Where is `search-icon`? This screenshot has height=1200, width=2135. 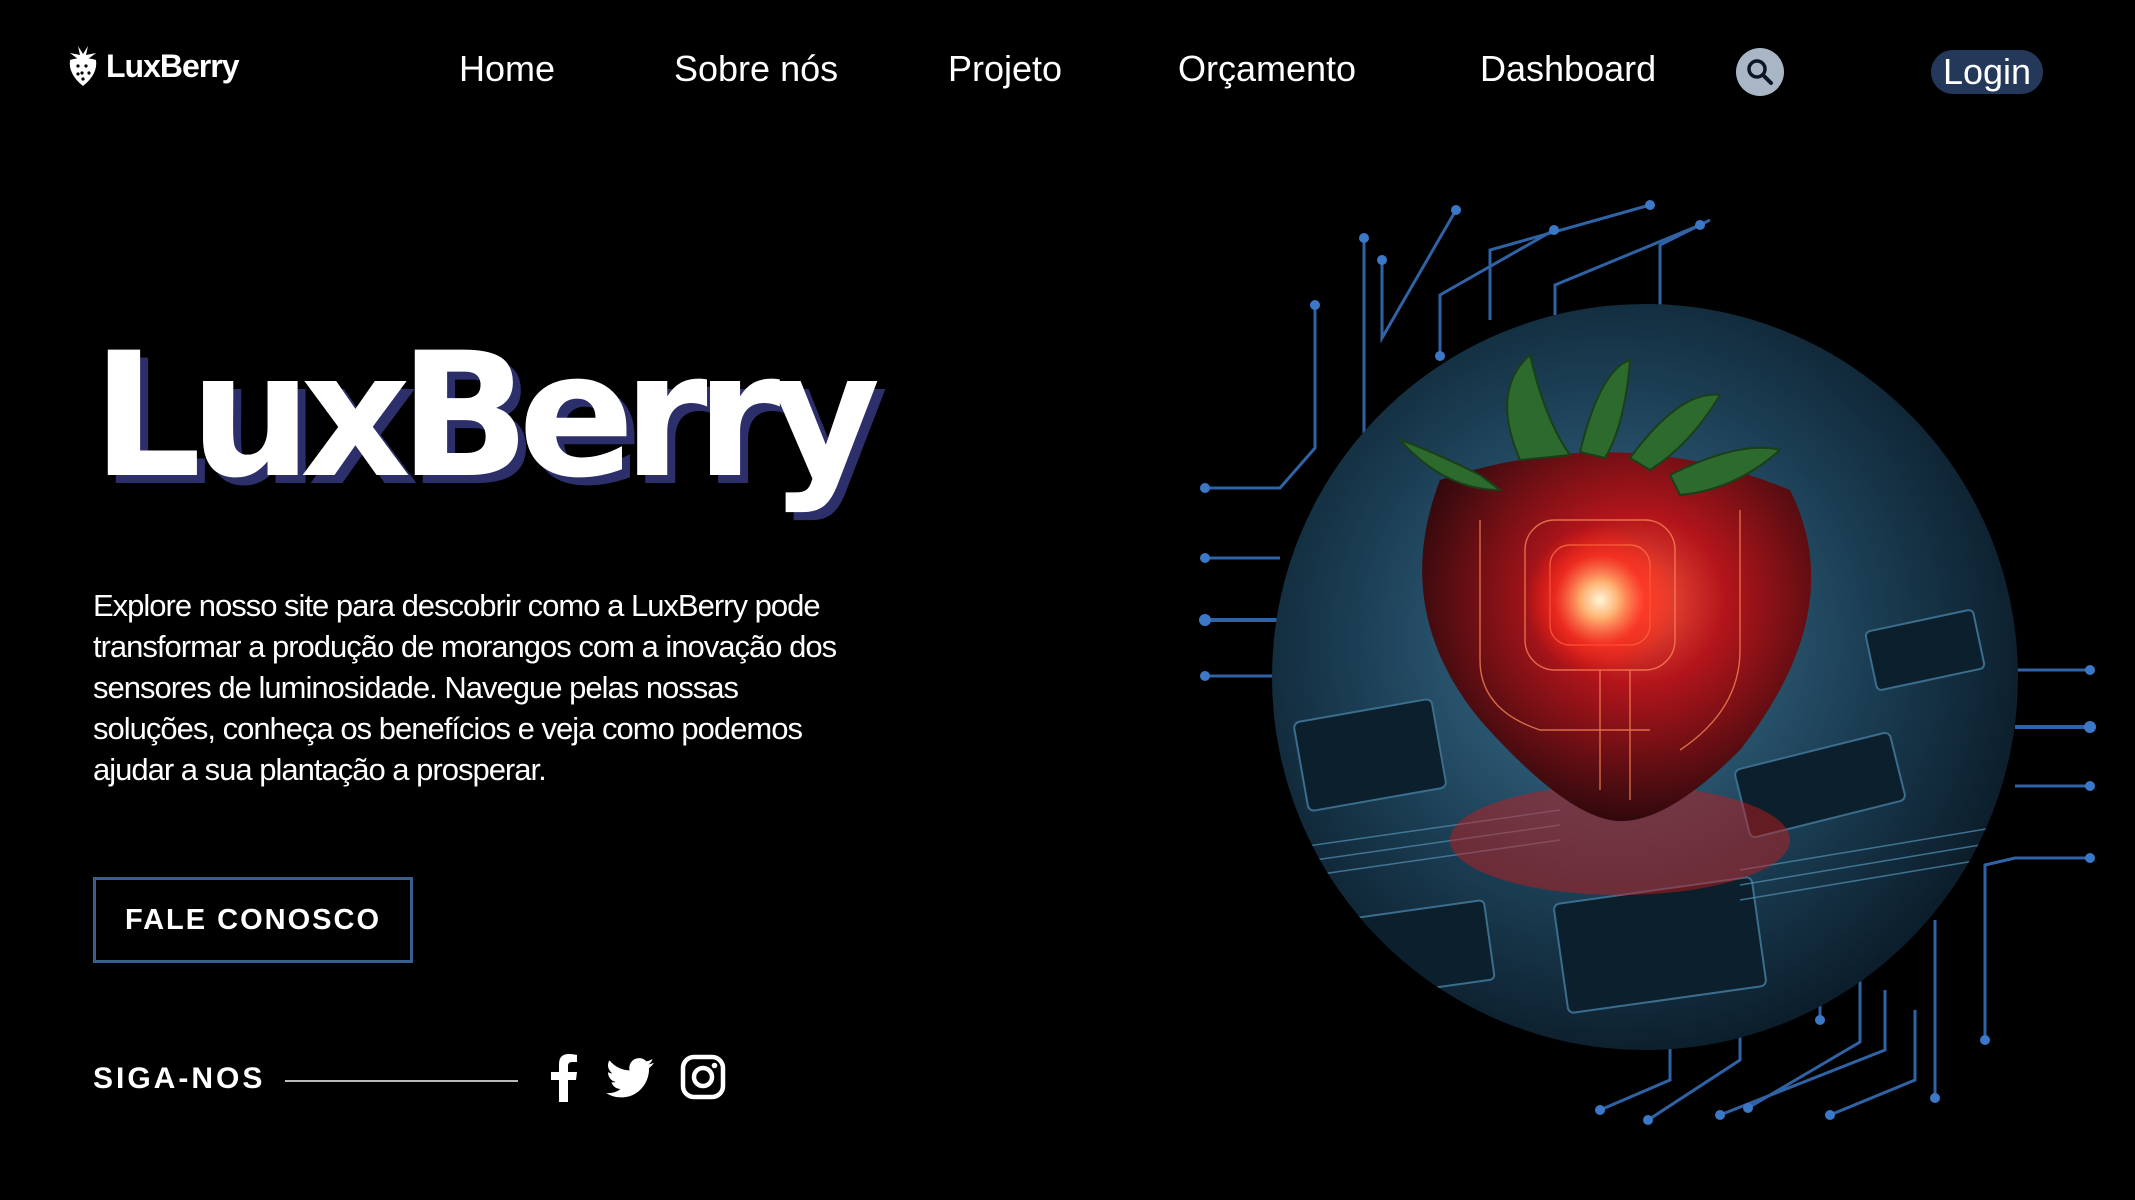 search-icon is located at coordinates (1760, 72).